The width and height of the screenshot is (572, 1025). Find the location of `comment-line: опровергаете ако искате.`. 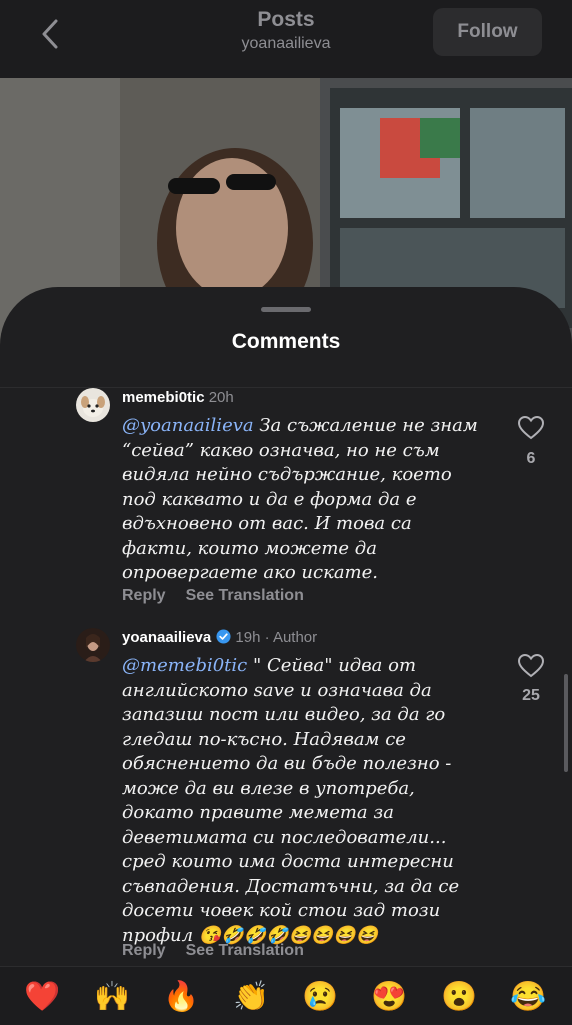

comment-line: опровергаете ако искате. is located at coordinates (250, 572).